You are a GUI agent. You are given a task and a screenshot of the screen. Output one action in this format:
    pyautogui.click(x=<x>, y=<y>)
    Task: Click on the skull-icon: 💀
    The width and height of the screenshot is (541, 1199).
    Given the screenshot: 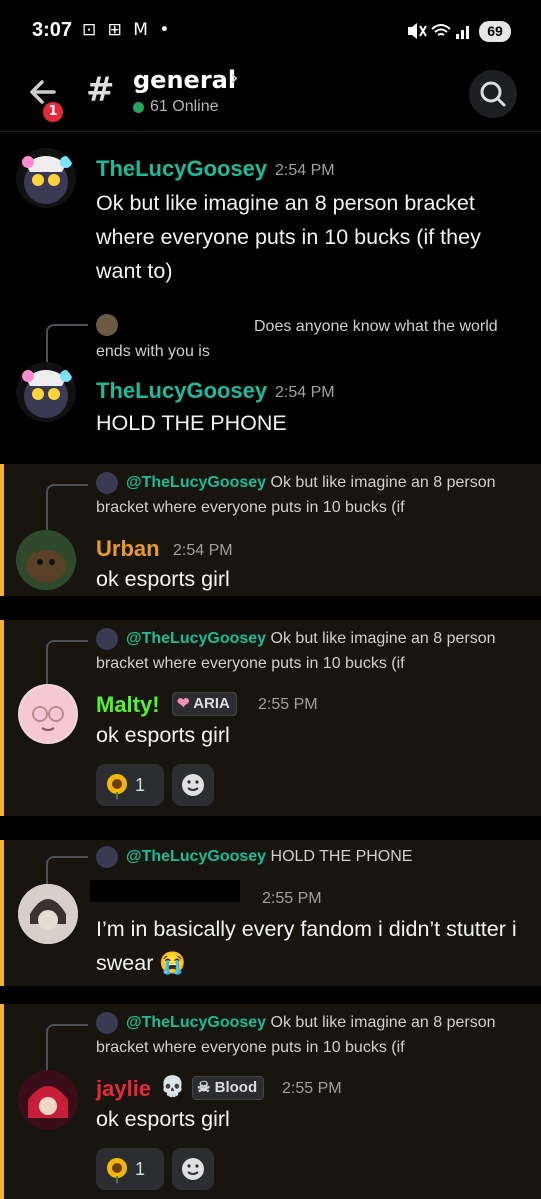 What is the action you would take?
    pyautogui.click(x=172, y=1086)
    